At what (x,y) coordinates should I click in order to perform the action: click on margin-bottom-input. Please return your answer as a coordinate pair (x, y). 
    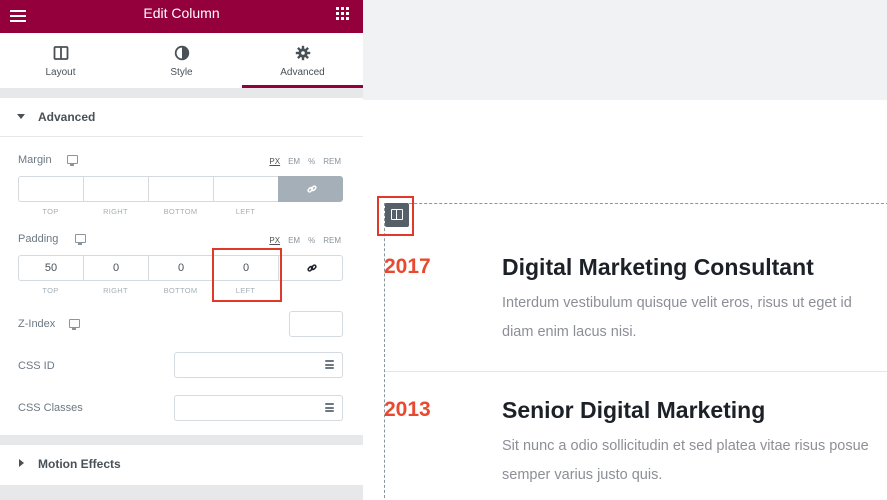
    Looking at the image, I should click on (180, 189).